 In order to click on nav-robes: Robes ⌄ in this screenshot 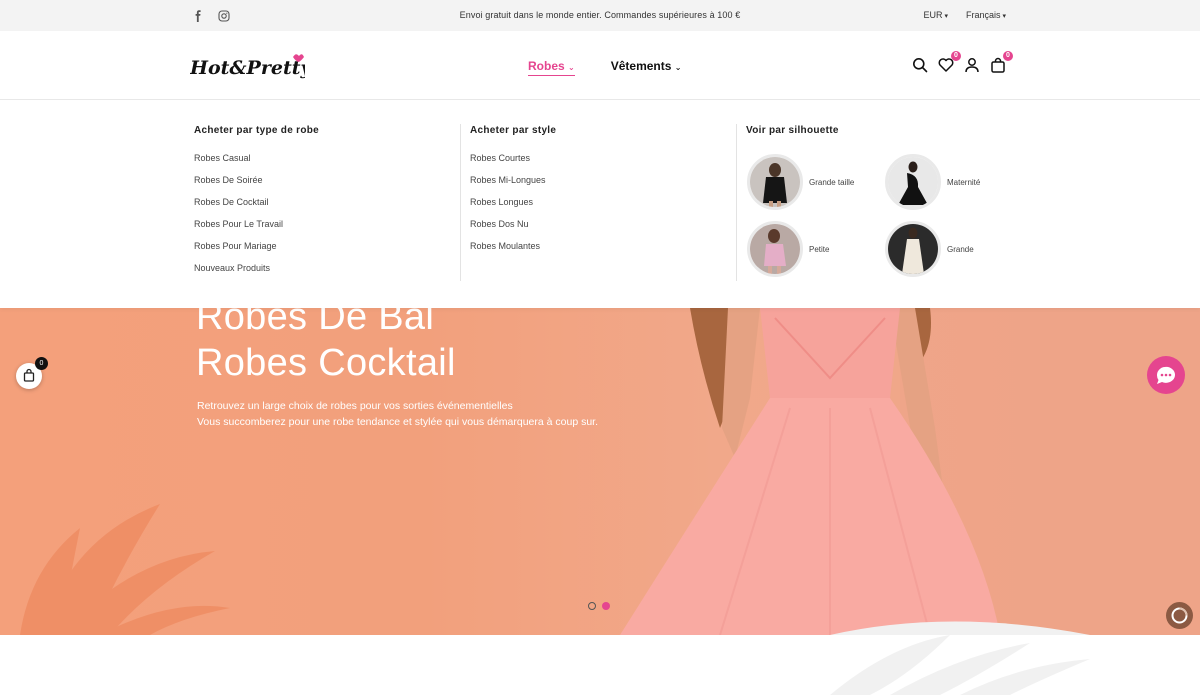, I will do `click(551, 67)`.